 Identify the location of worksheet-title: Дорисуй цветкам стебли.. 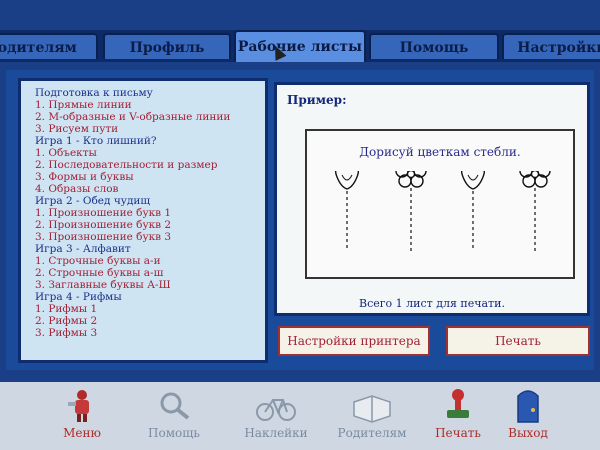
(440, 152).